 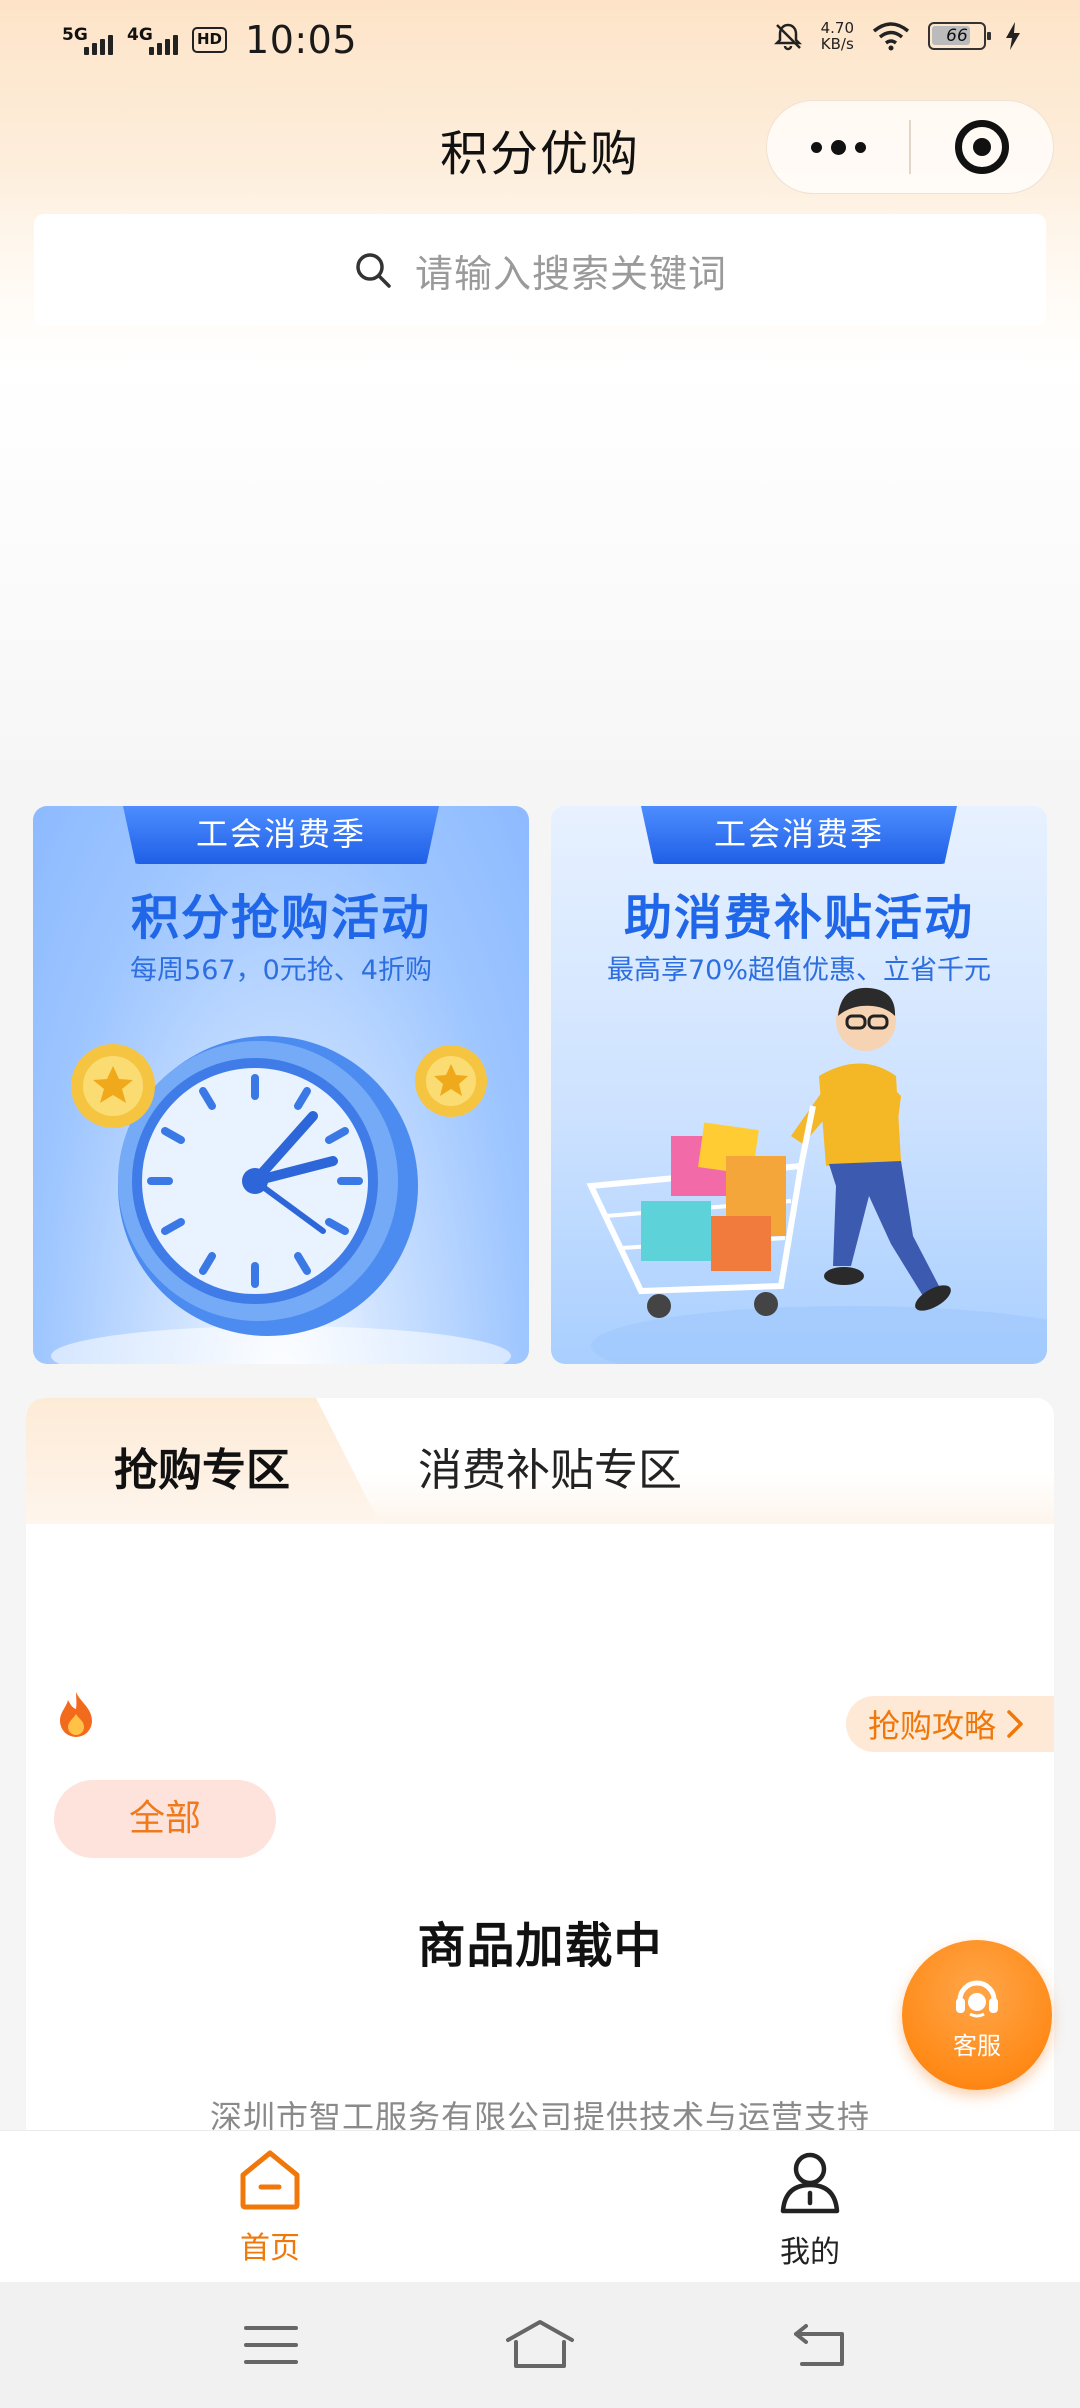 I want to click on close-mini-program-button, so click(x=982, y=147).